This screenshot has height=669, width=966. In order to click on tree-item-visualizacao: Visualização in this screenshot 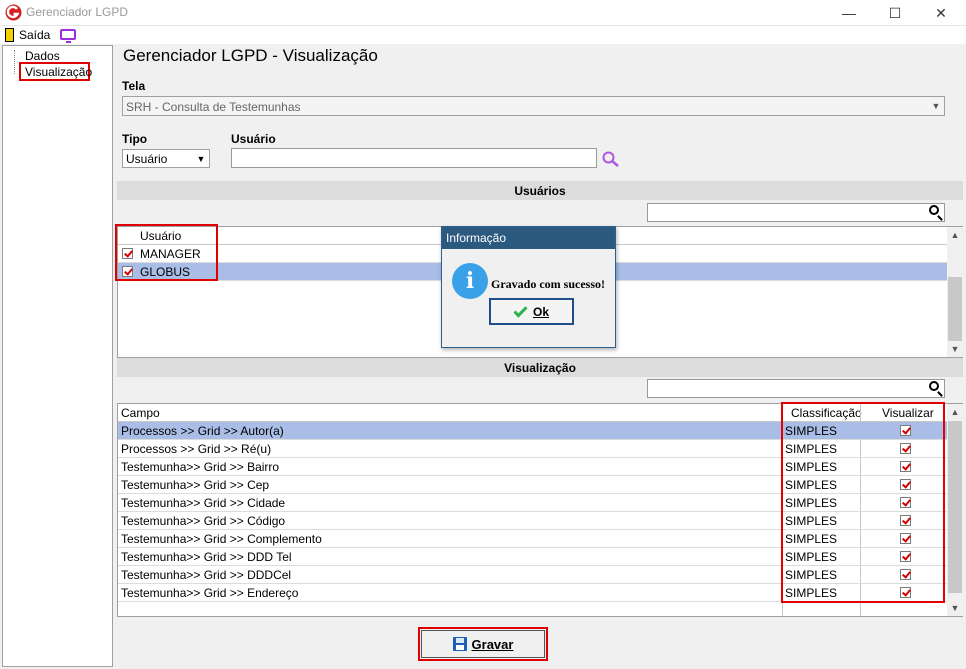, I will do `click(58, 72)`.